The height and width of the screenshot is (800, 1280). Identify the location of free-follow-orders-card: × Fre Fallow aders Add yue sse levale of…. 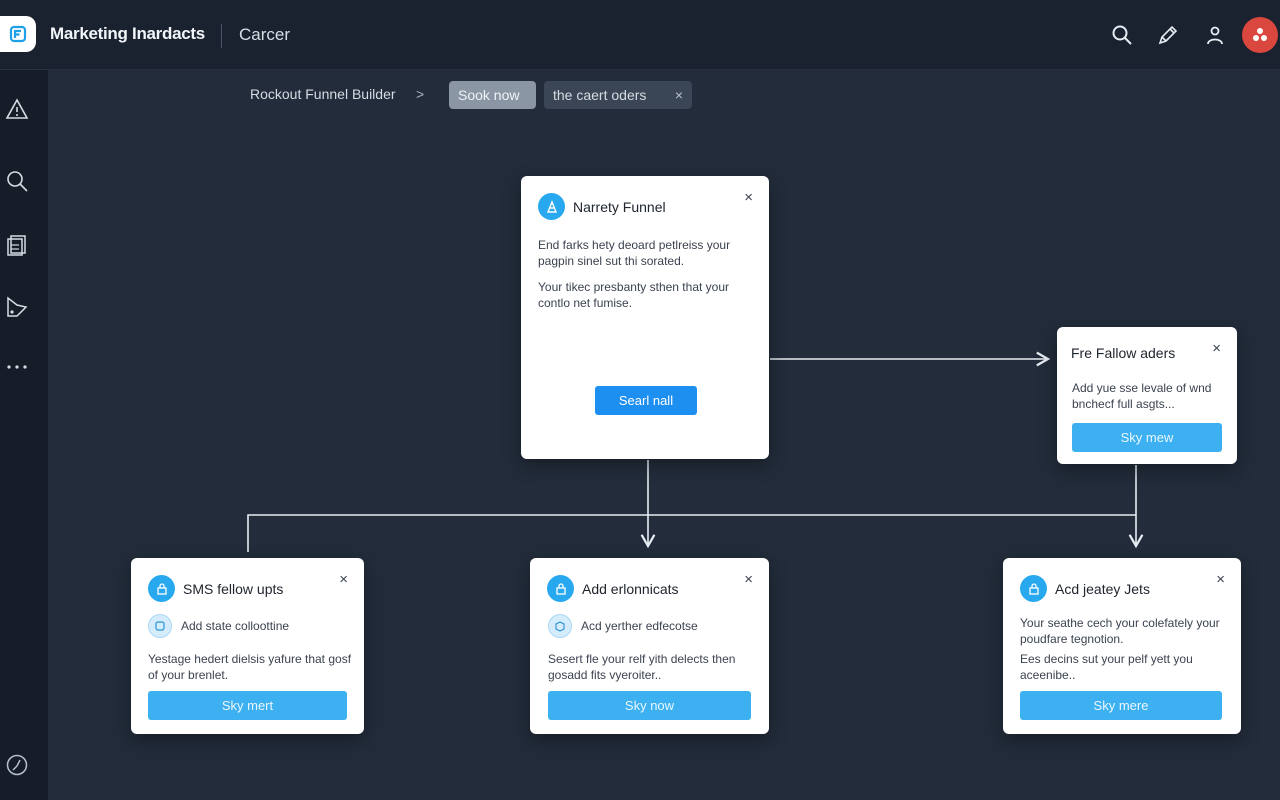
(1147, 395).